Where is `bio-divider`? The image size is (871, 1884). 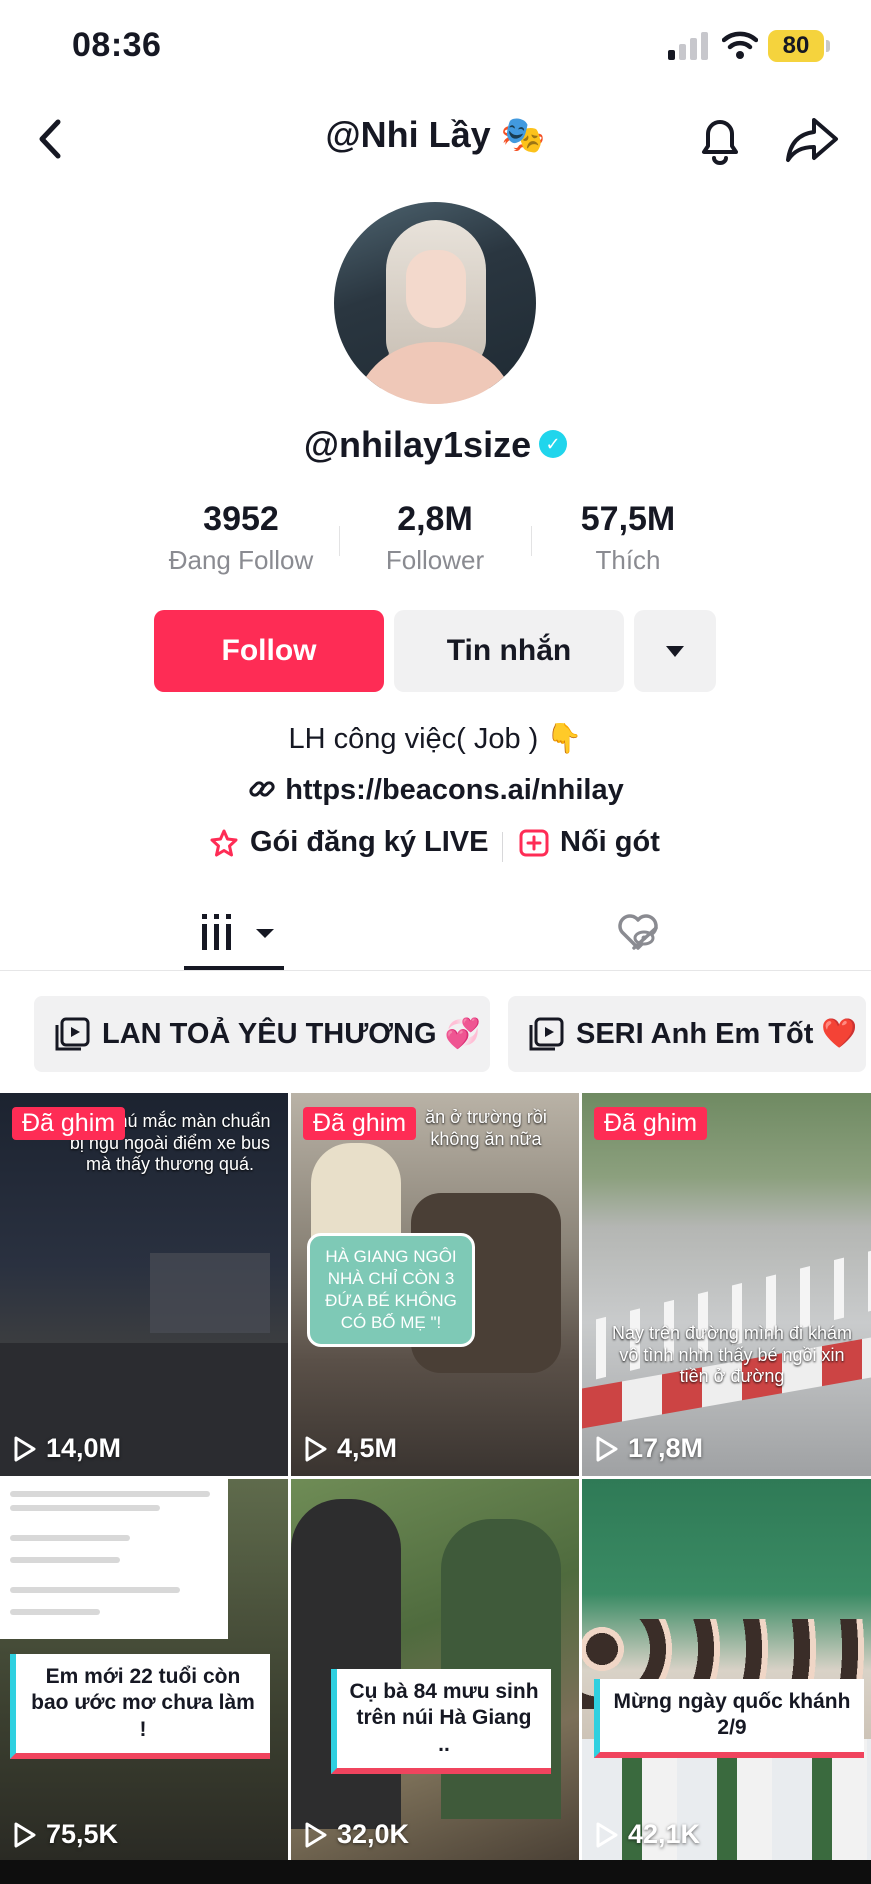
bio-divider is located at coordinates (502, 847).